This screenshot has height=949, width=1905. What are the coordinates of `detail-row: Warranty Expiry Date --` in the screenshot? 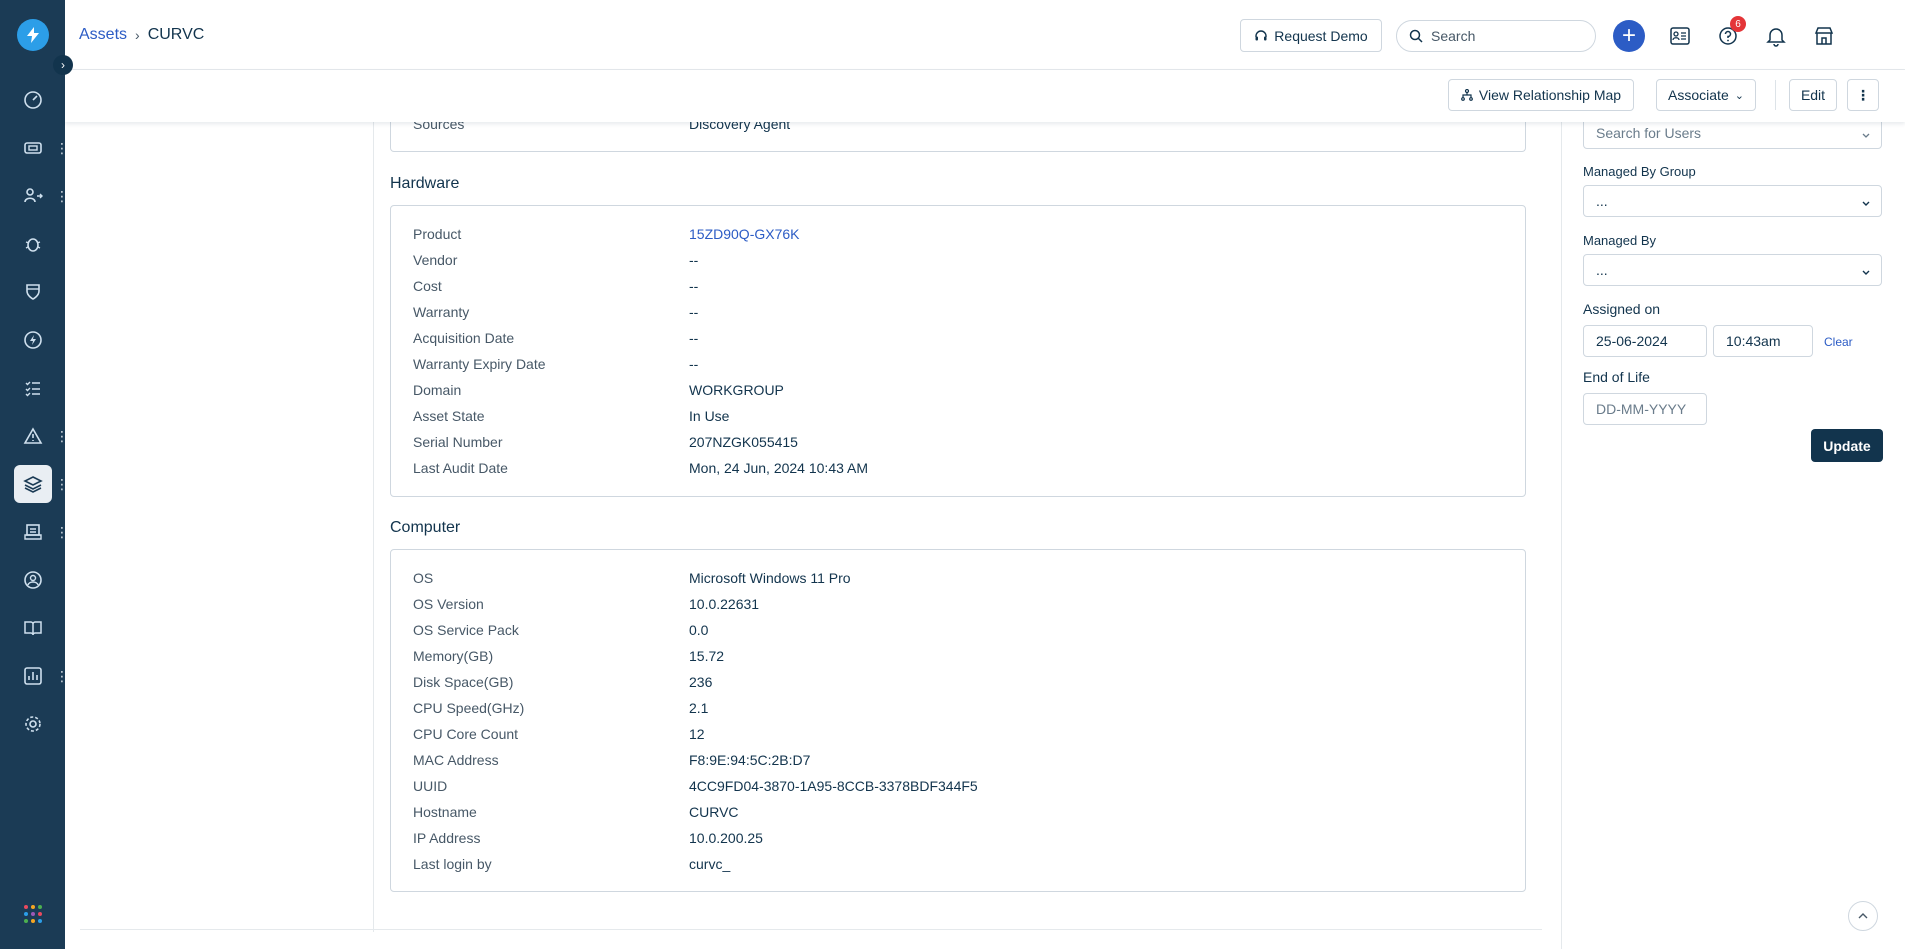 It's located at (963, 366).